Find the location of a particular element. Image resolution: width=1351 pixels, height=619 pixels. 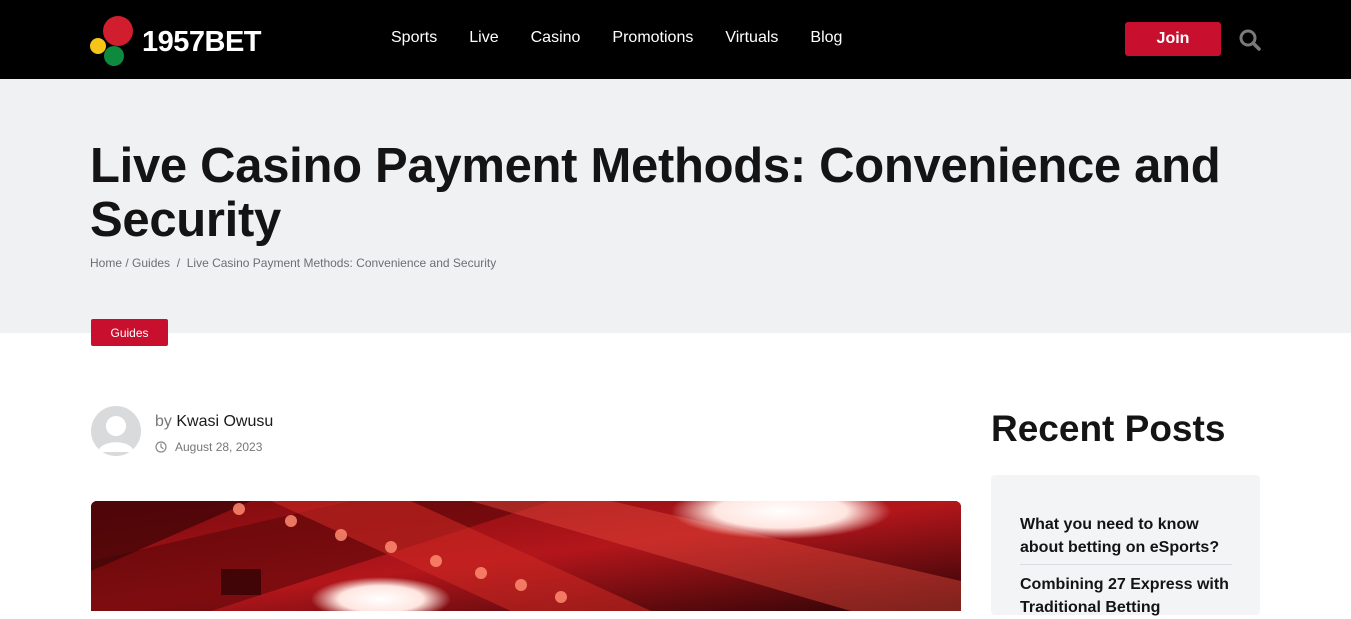

post-date-text: August 28, 2023 is located at coordinates (219, 447).